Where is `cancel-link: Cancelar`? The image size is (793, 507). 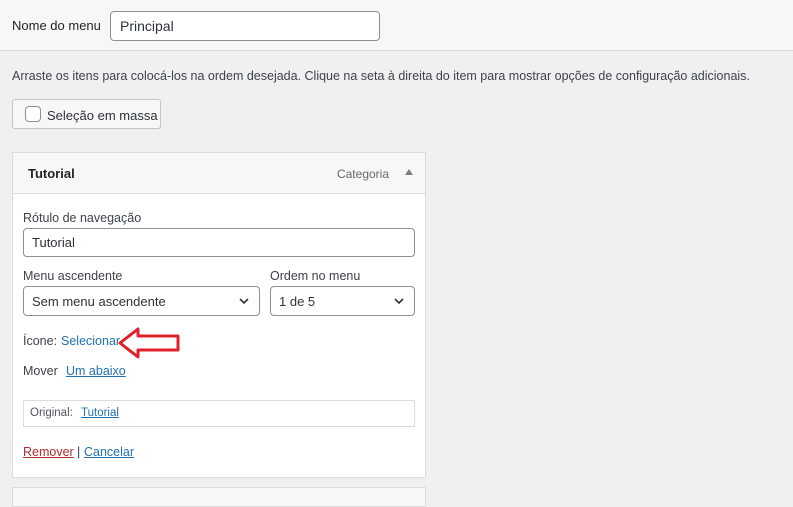 cancel-link: Cancelar is located at coordinates (109, 452).